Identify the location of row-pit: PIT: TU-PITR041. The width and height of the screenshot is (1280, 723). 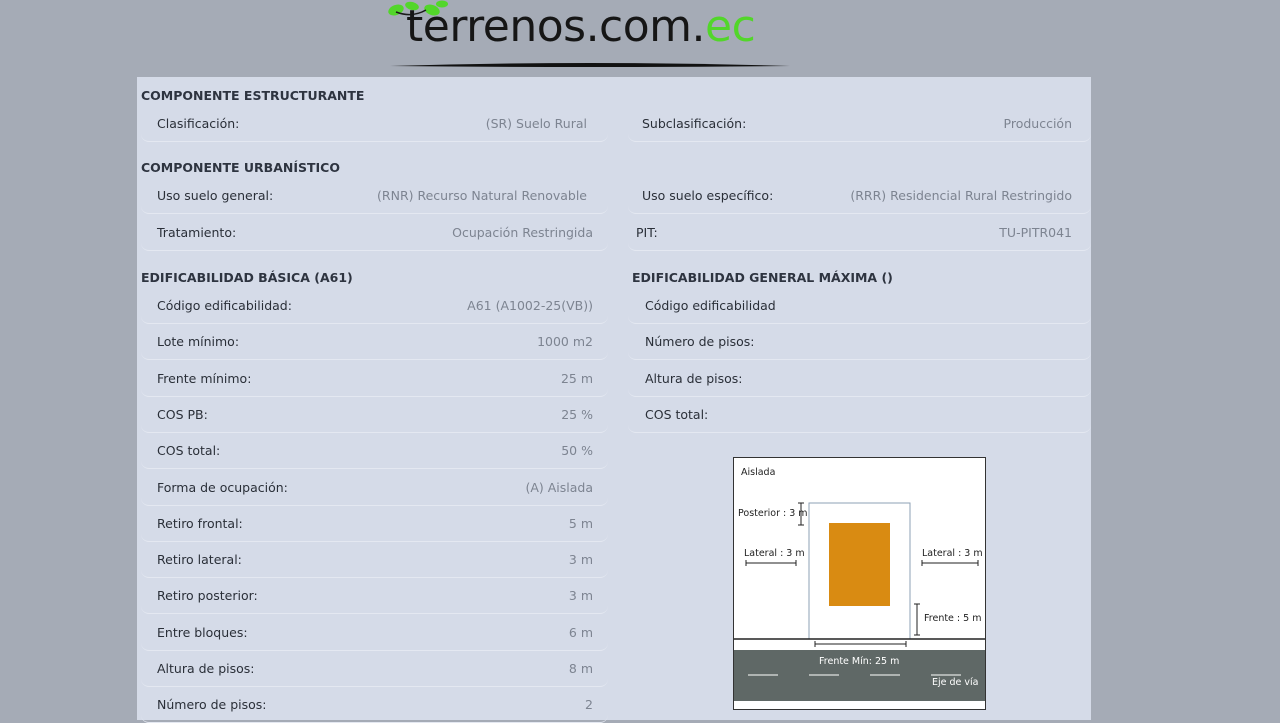
(859, 233).